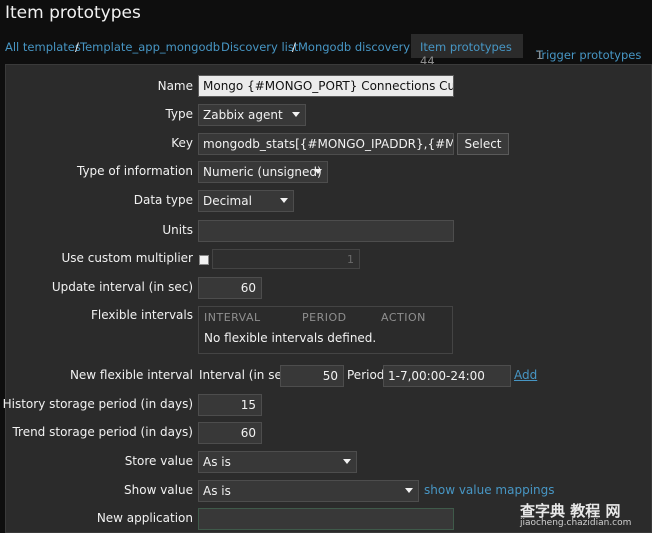  What do you see at coordinates (290, 338) in the screenshot?
I see `flexible-intervals-empty: No flexible intervals defined.` at bounding box center [290, 338].